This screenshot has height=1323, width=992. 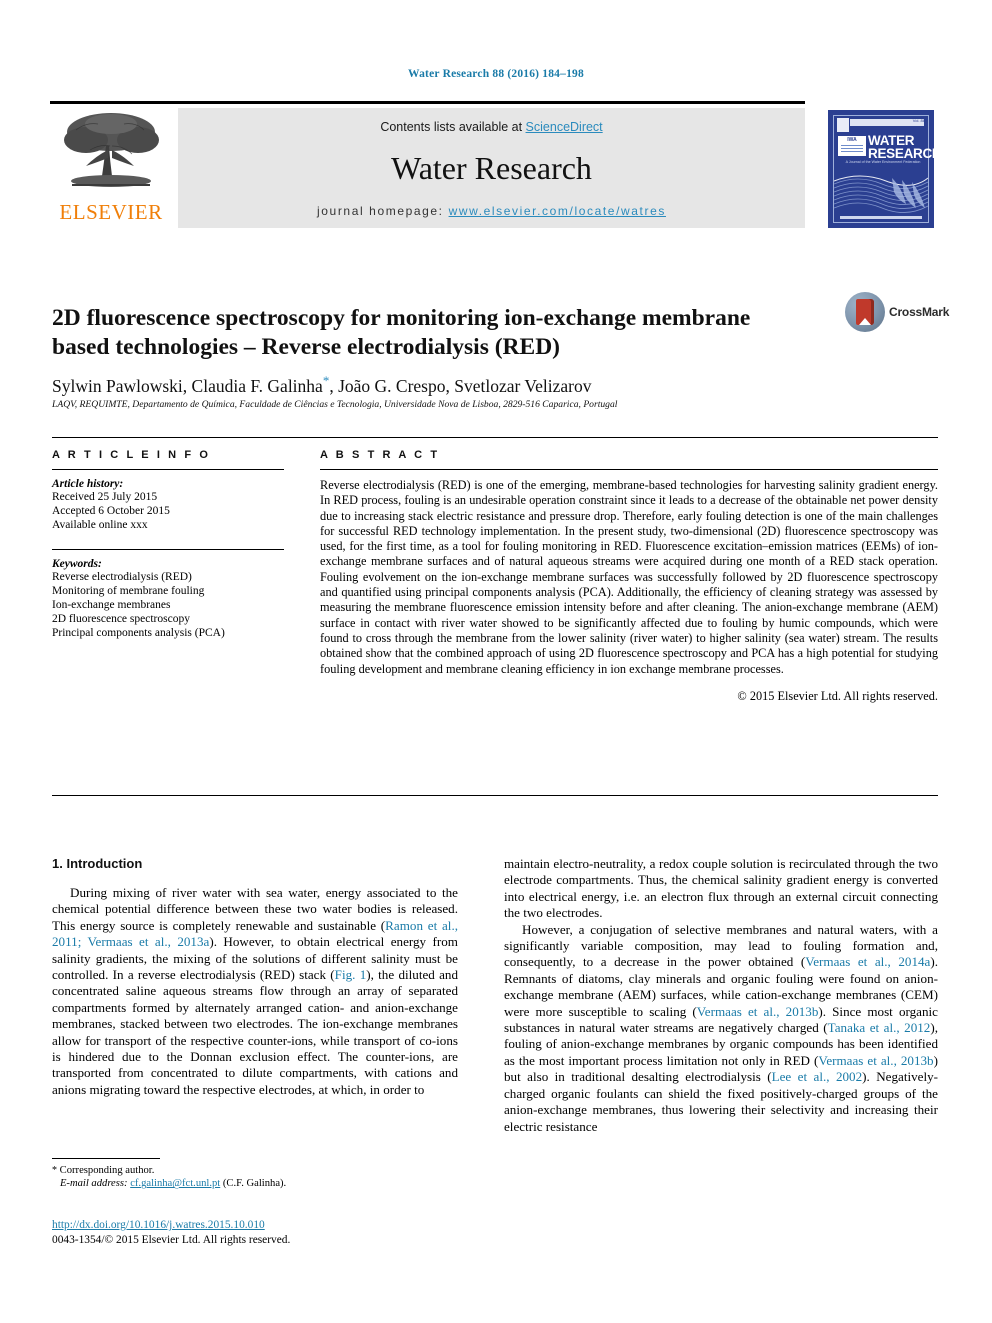 What do you see at coordinates (629, 469) in the screenshot?
I see `abstract-rule` at bounding box center [629, 469].